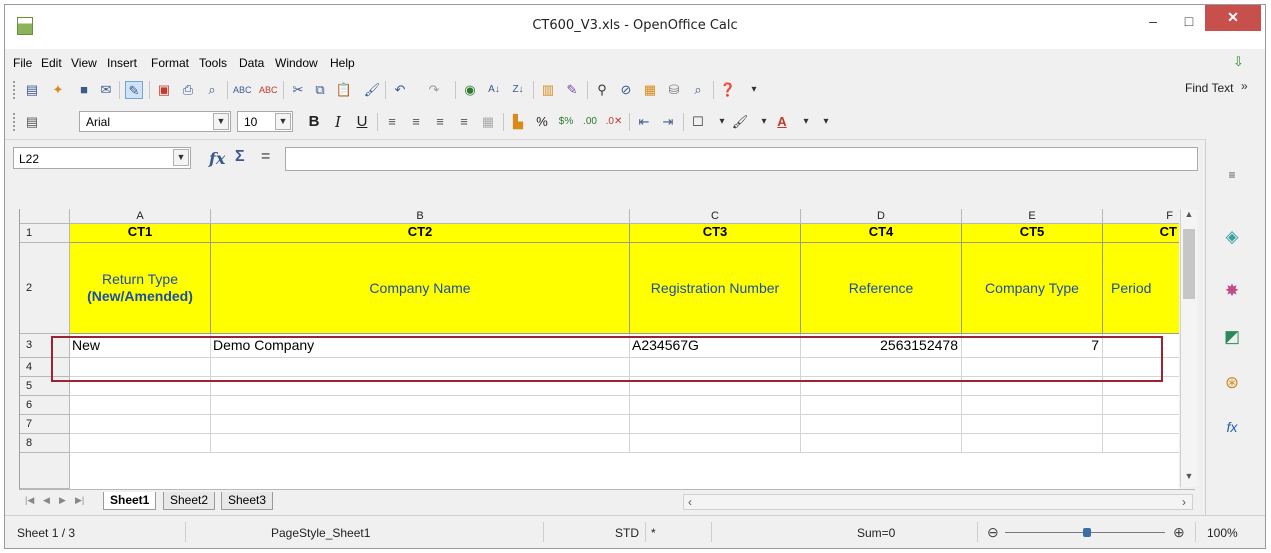 The width and height of the screenshot is (1271, 553). I want to click on row-header-2: 2, so click(45, 288).